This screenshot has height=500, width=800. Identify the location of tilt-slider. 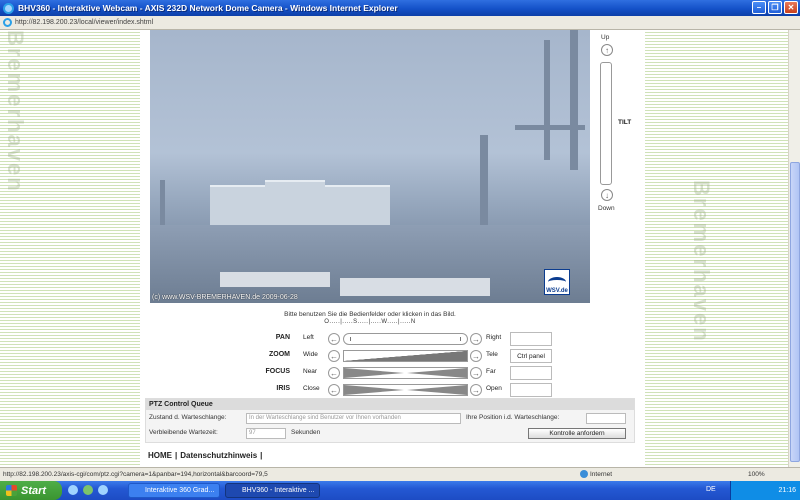
(606, 123).